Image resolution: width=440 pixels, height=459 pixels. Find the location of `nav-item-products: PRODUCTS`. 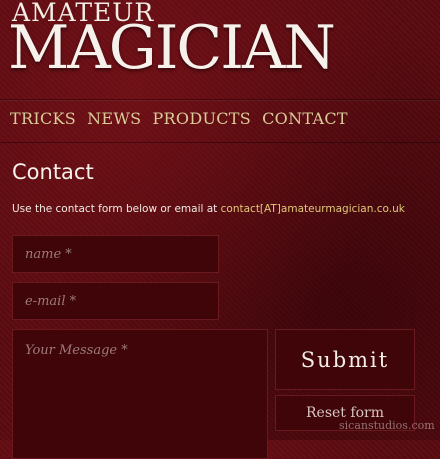

nav-item-products: PRODUCTS is located at coordinates (201, 118).